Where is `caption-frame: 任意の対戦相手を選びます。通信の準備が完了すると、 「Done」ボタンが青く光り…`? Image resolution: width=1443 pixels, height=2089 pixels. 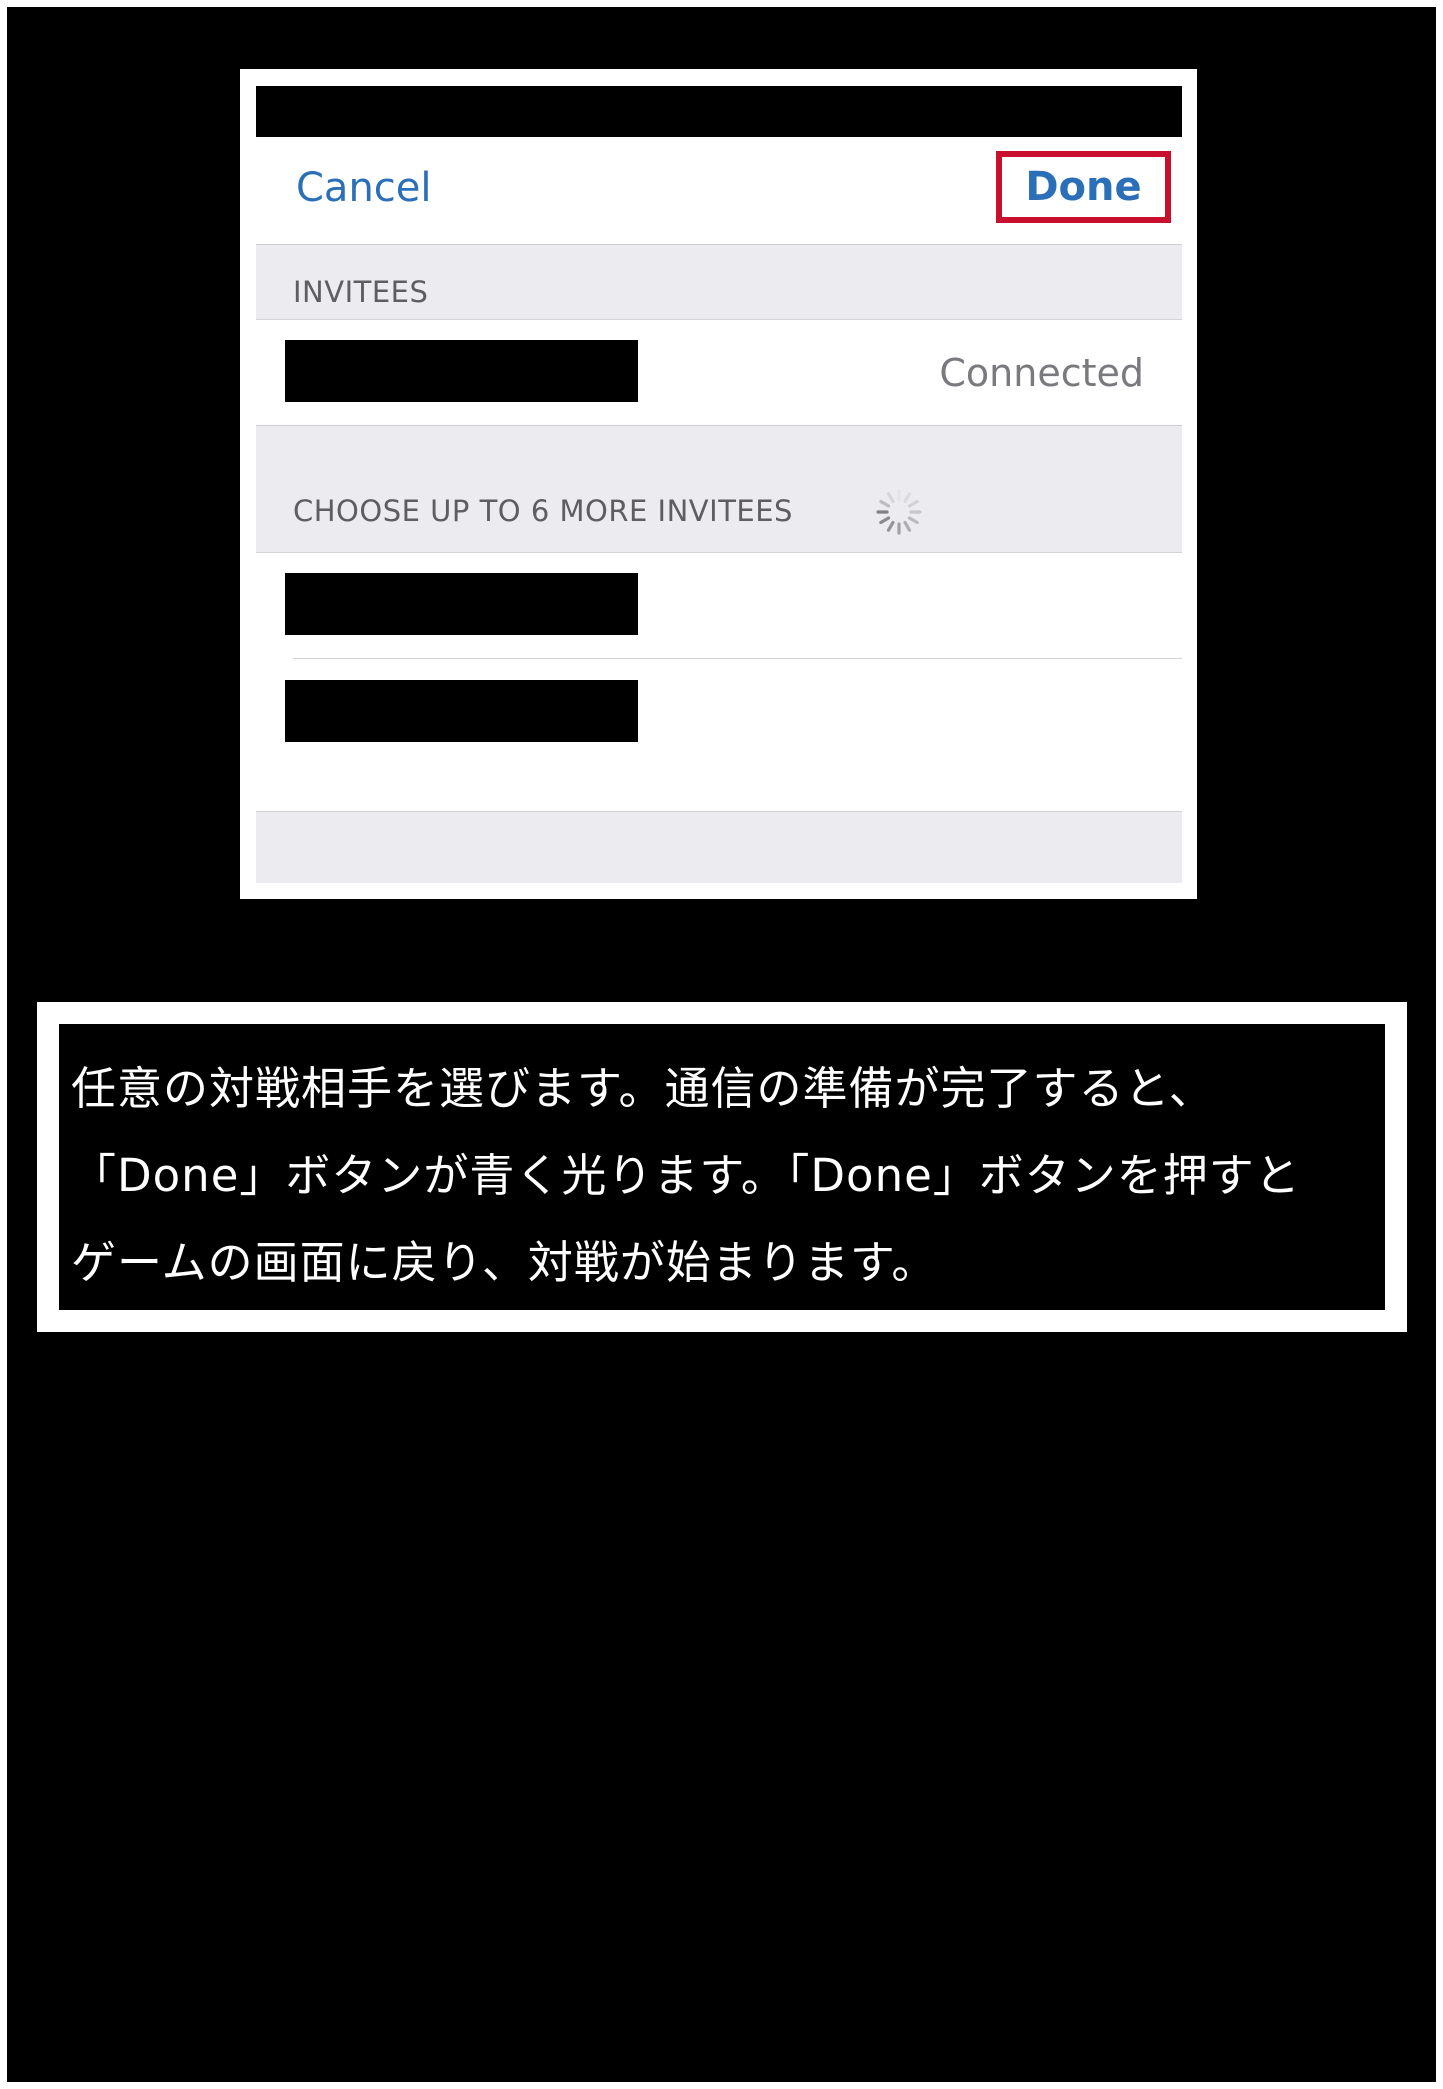 caption-frame: 任意の対戦相手を選びます。通信の準備が完了すると、 「Done」ボタンが青く光り… is located at coordinates (722, 1167).